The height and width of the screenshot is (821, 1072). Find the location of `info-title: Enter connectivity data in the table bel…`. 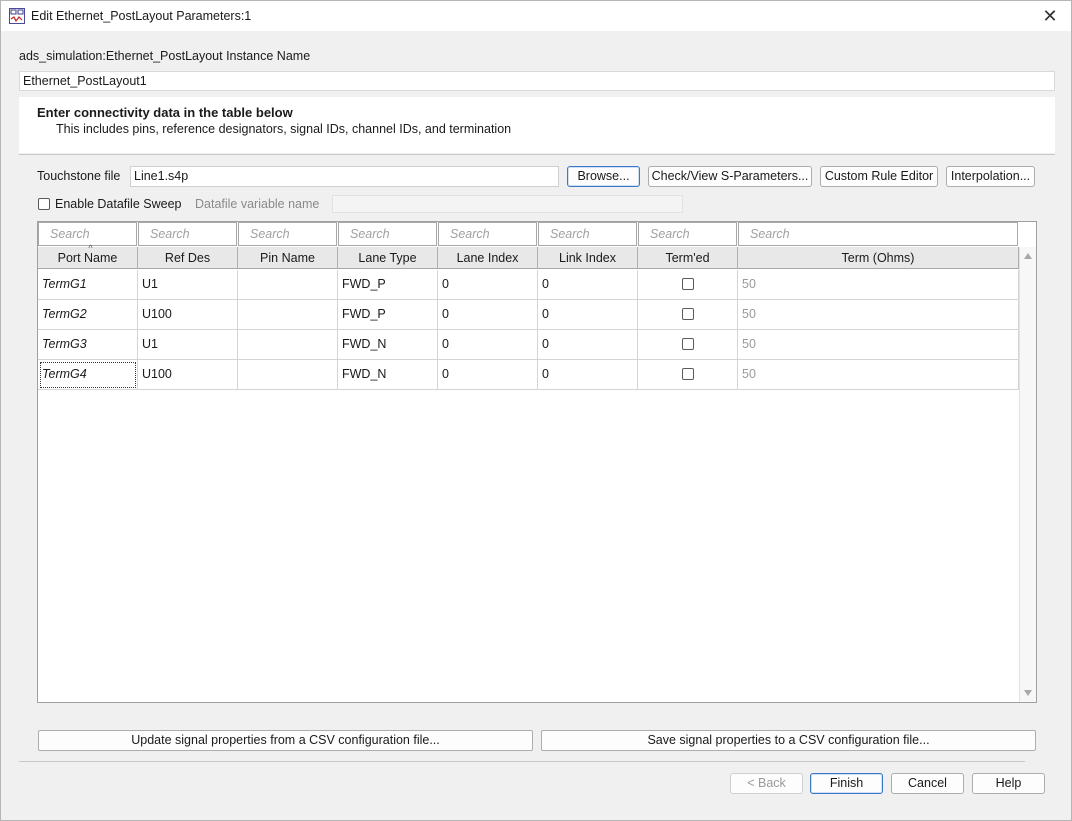

info-title: Enter connectivity data in the table bel… is located at coordinates (165, 112).